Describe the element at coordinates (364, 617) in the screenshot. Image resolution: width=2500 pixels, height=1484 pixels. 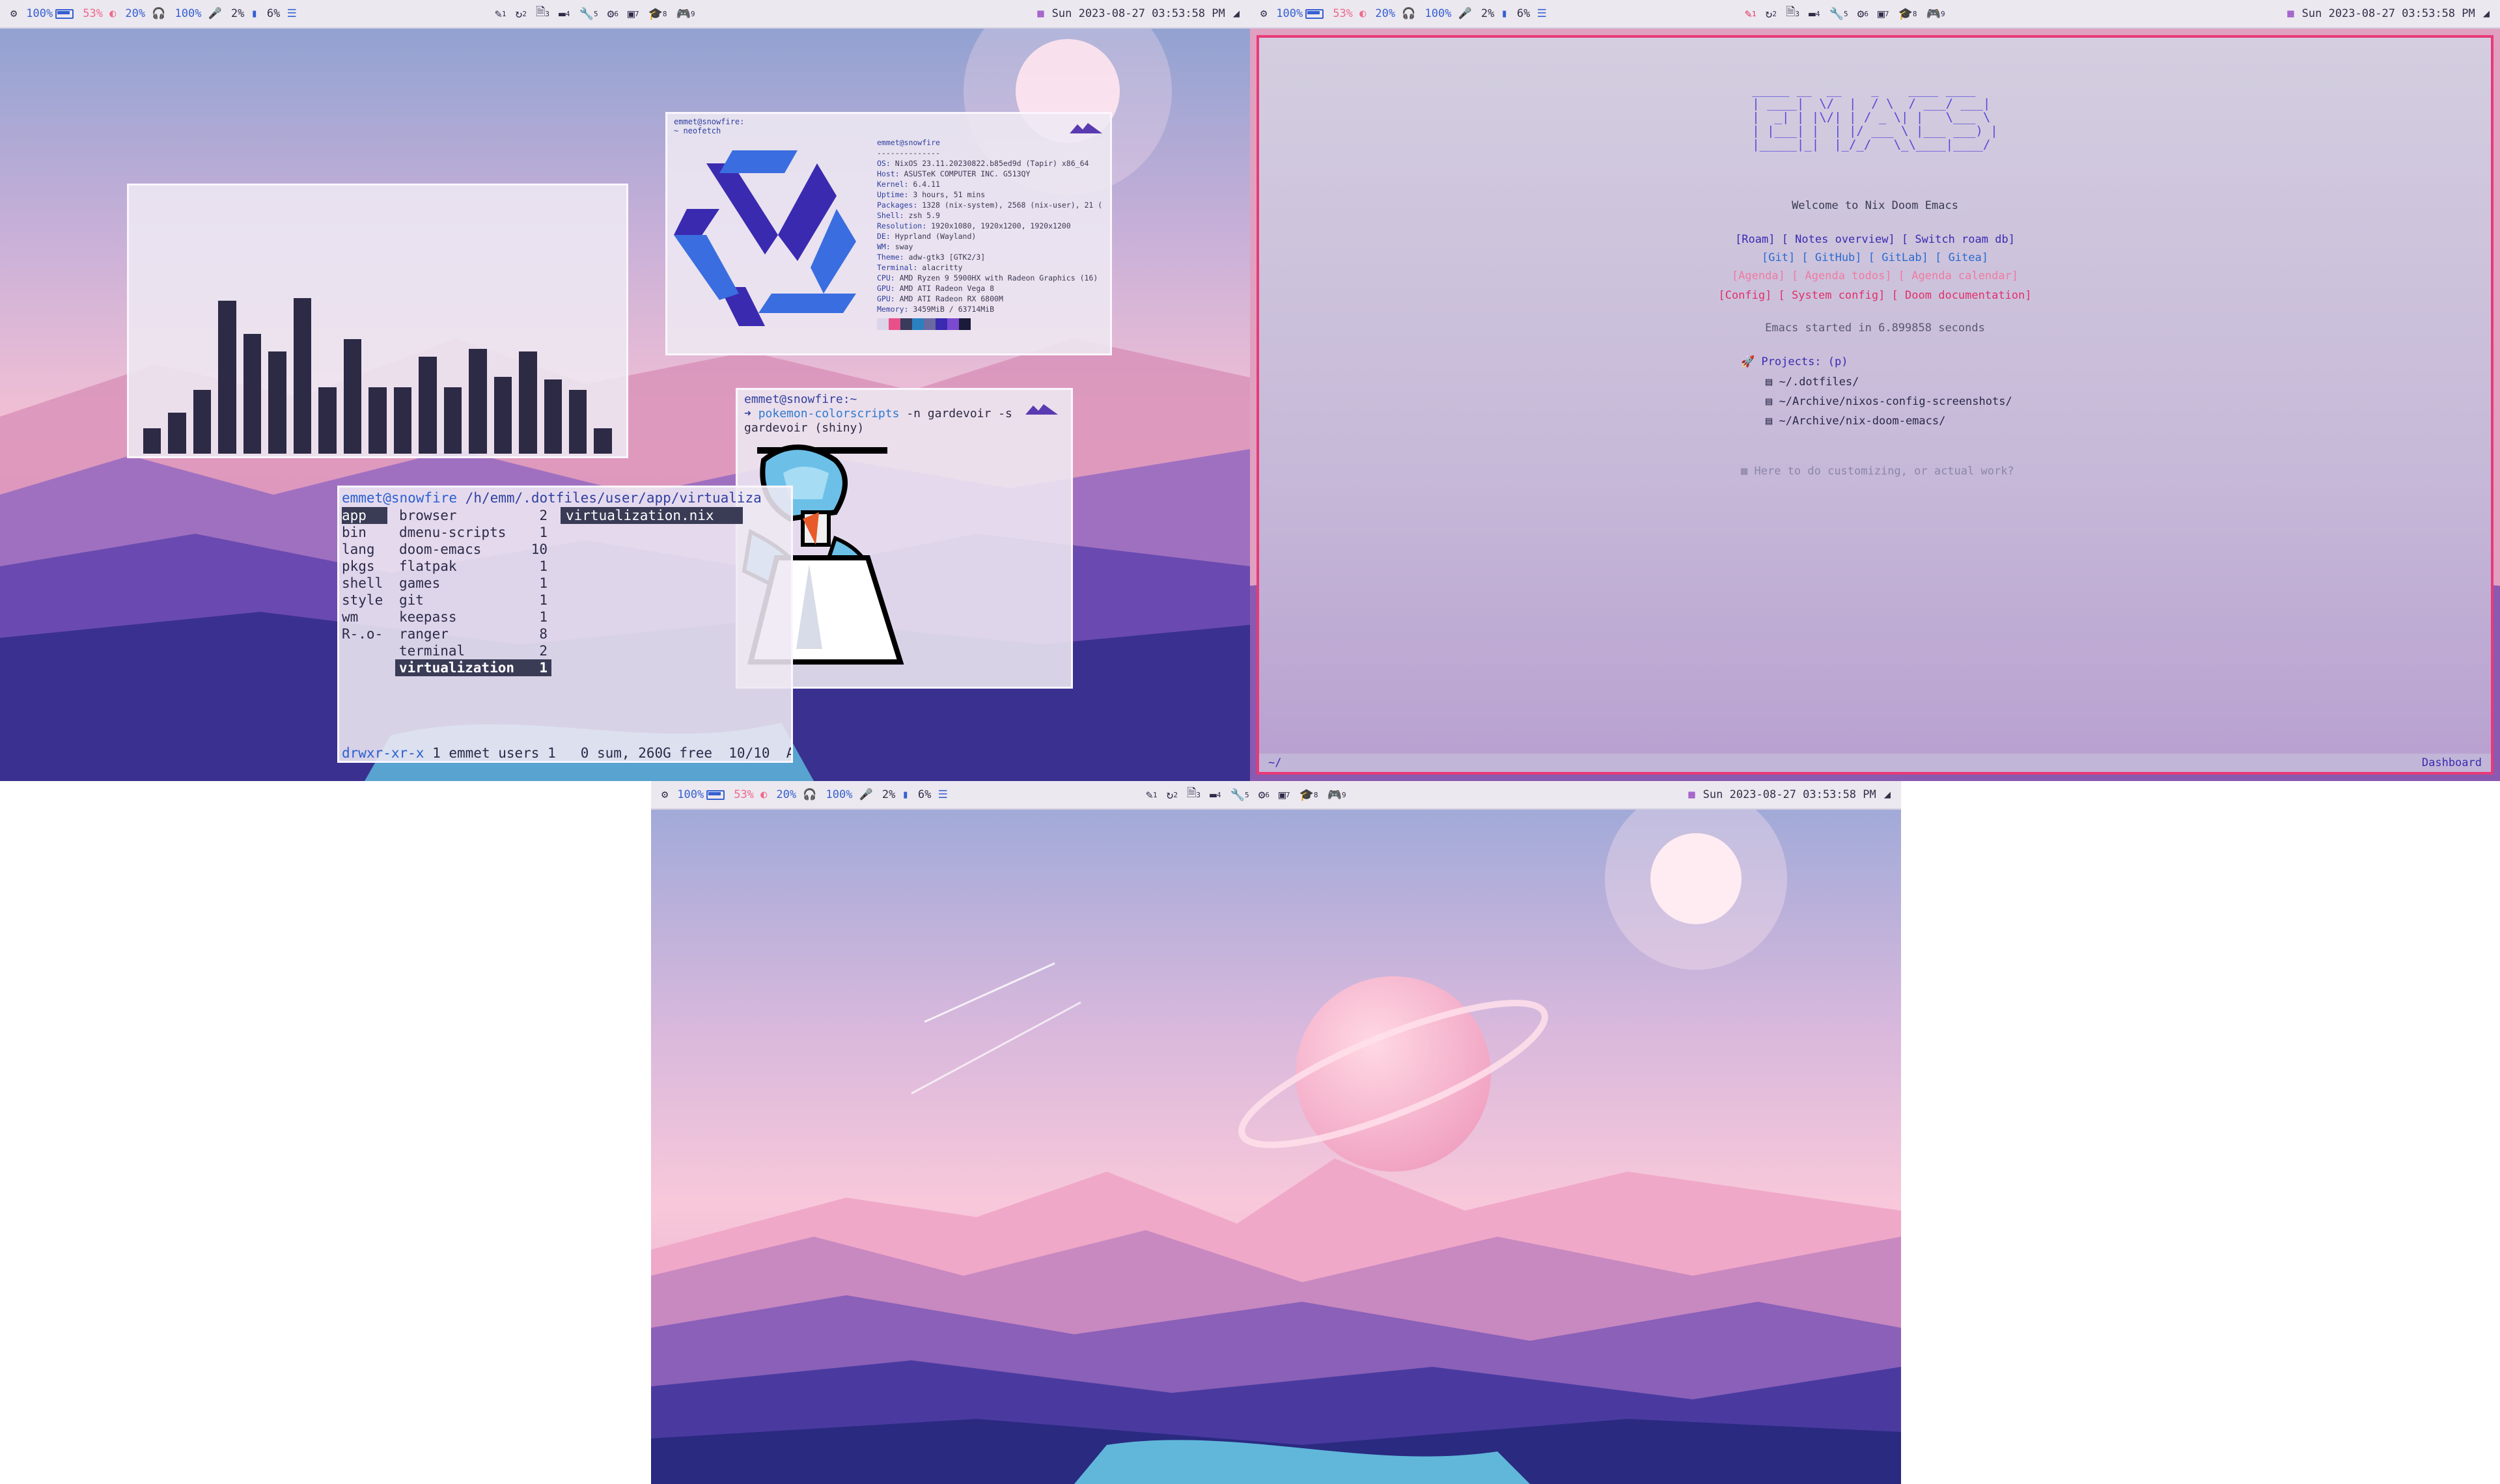
I see `ranger-parent-item: wm` at that location.